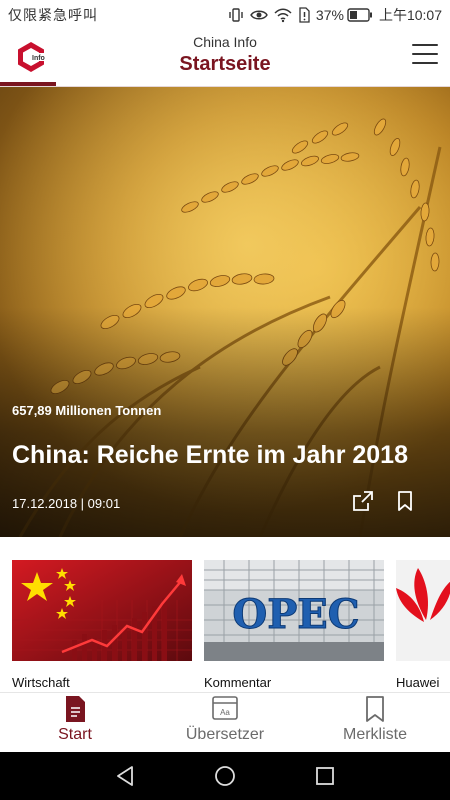 Image resolution: width=450 pixels, height=800 pixels. Describe the element at coordinates (75, 709) in the screenshot. I see `document-icon` at that location.